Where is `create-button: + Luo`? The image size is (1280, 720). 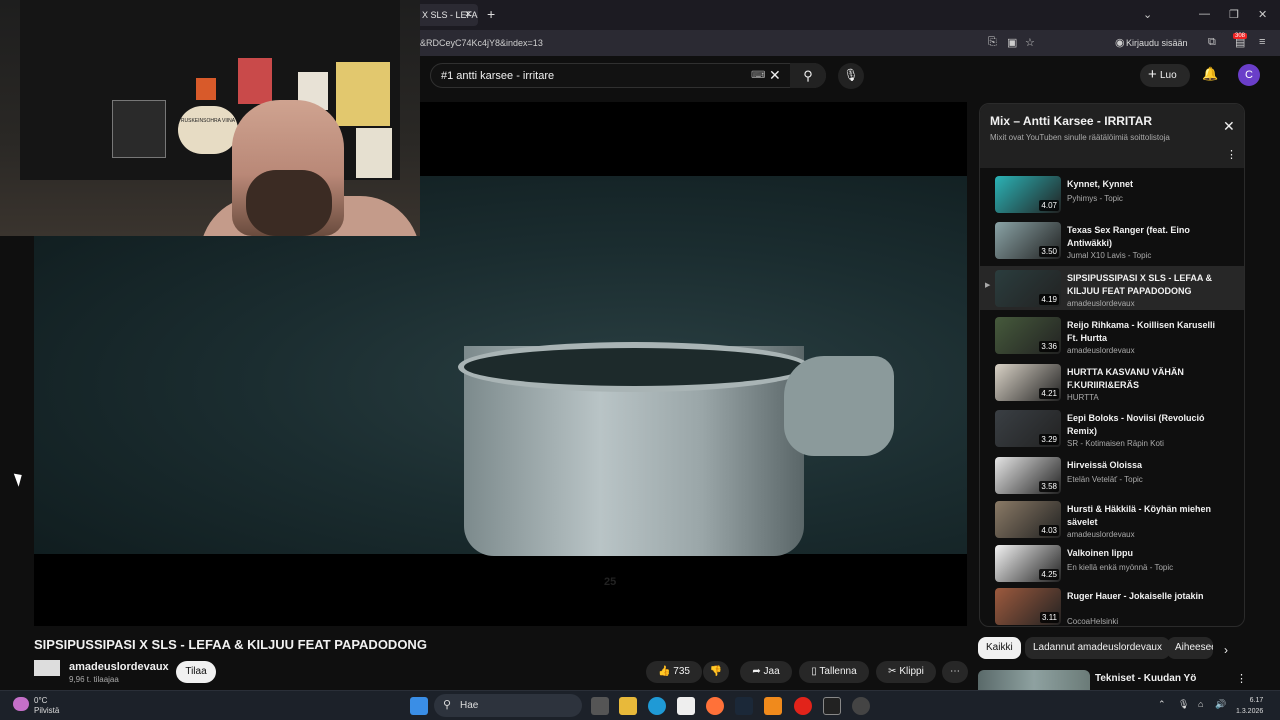
create-button: + Luo is located at coordinates (1165, 75).